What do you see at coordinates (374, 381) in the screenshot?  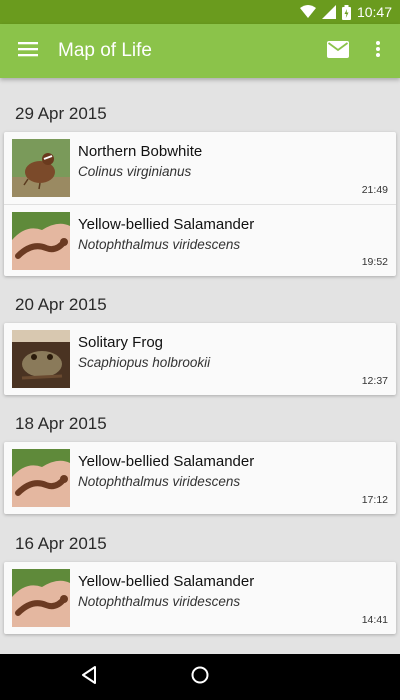 I see `sighting-time: 12:37` at bounding box center [374, 381].